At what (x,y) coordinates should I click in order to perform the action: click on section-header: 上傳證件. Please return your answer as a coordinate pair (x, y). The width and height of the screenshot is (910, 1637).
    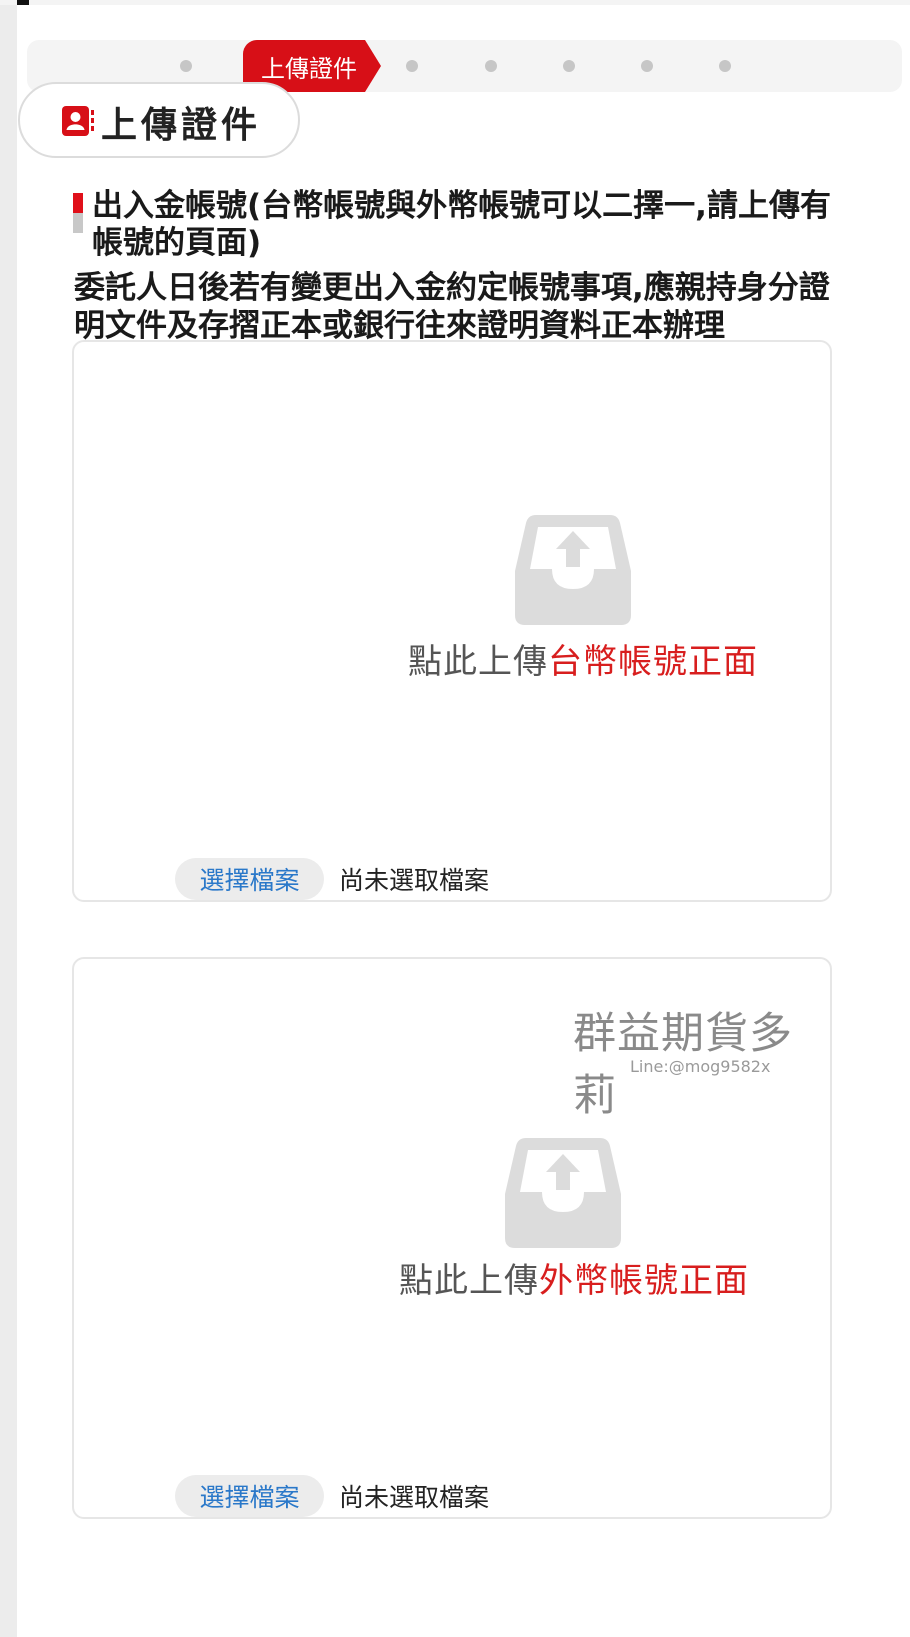
    Looking at the image, I should click on (159, 120).